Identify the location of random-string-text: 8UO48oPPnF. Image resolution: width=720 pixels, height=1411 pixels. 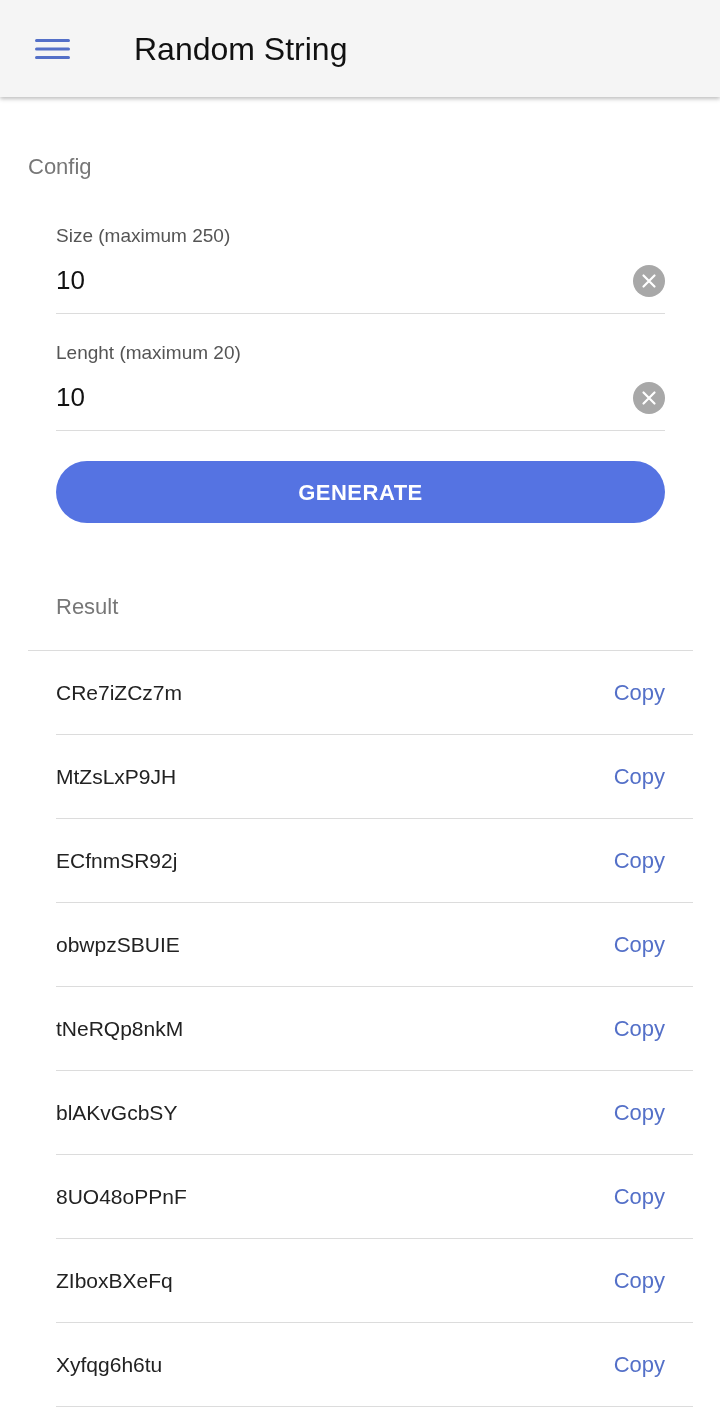
(121, 1196).